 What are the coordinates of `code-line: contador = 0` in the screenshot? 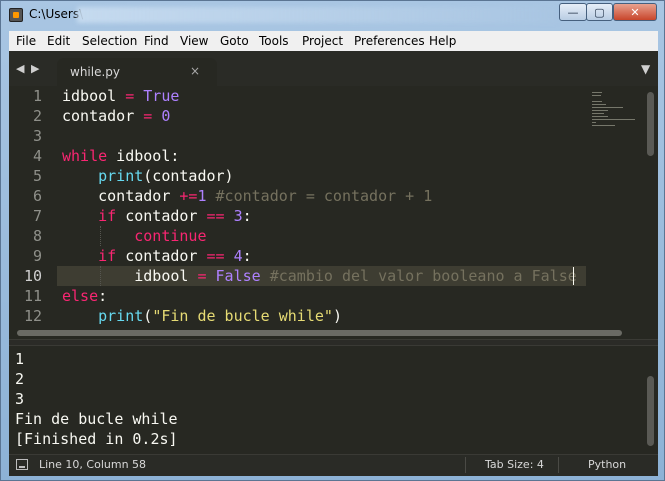 It's located at (116, 116).